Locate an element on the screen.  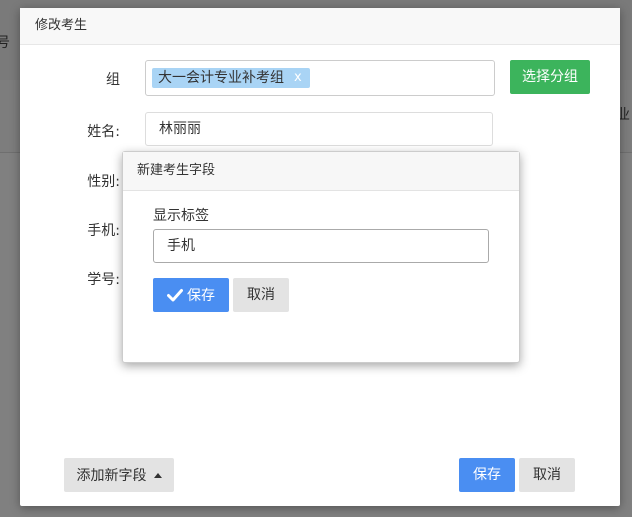
display-label-caption: 显示标签 is located at coordinates (181, 216).